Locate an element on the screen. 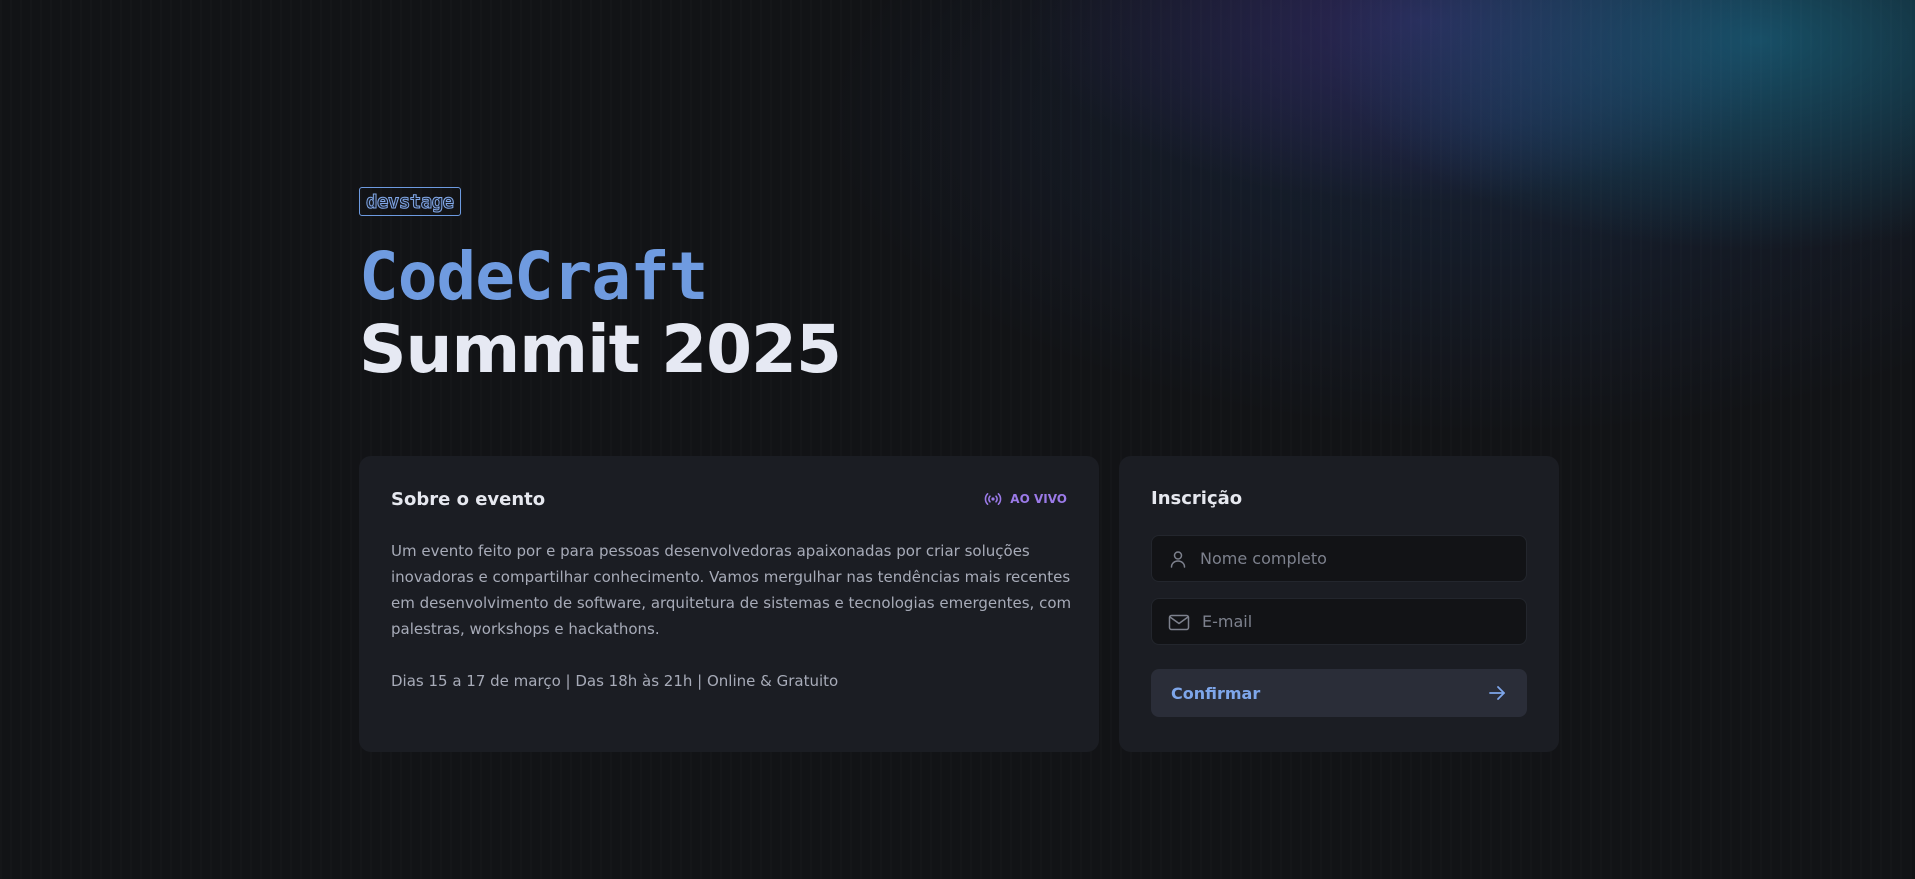  broadcast-icon is located at coordinates (993, 499).